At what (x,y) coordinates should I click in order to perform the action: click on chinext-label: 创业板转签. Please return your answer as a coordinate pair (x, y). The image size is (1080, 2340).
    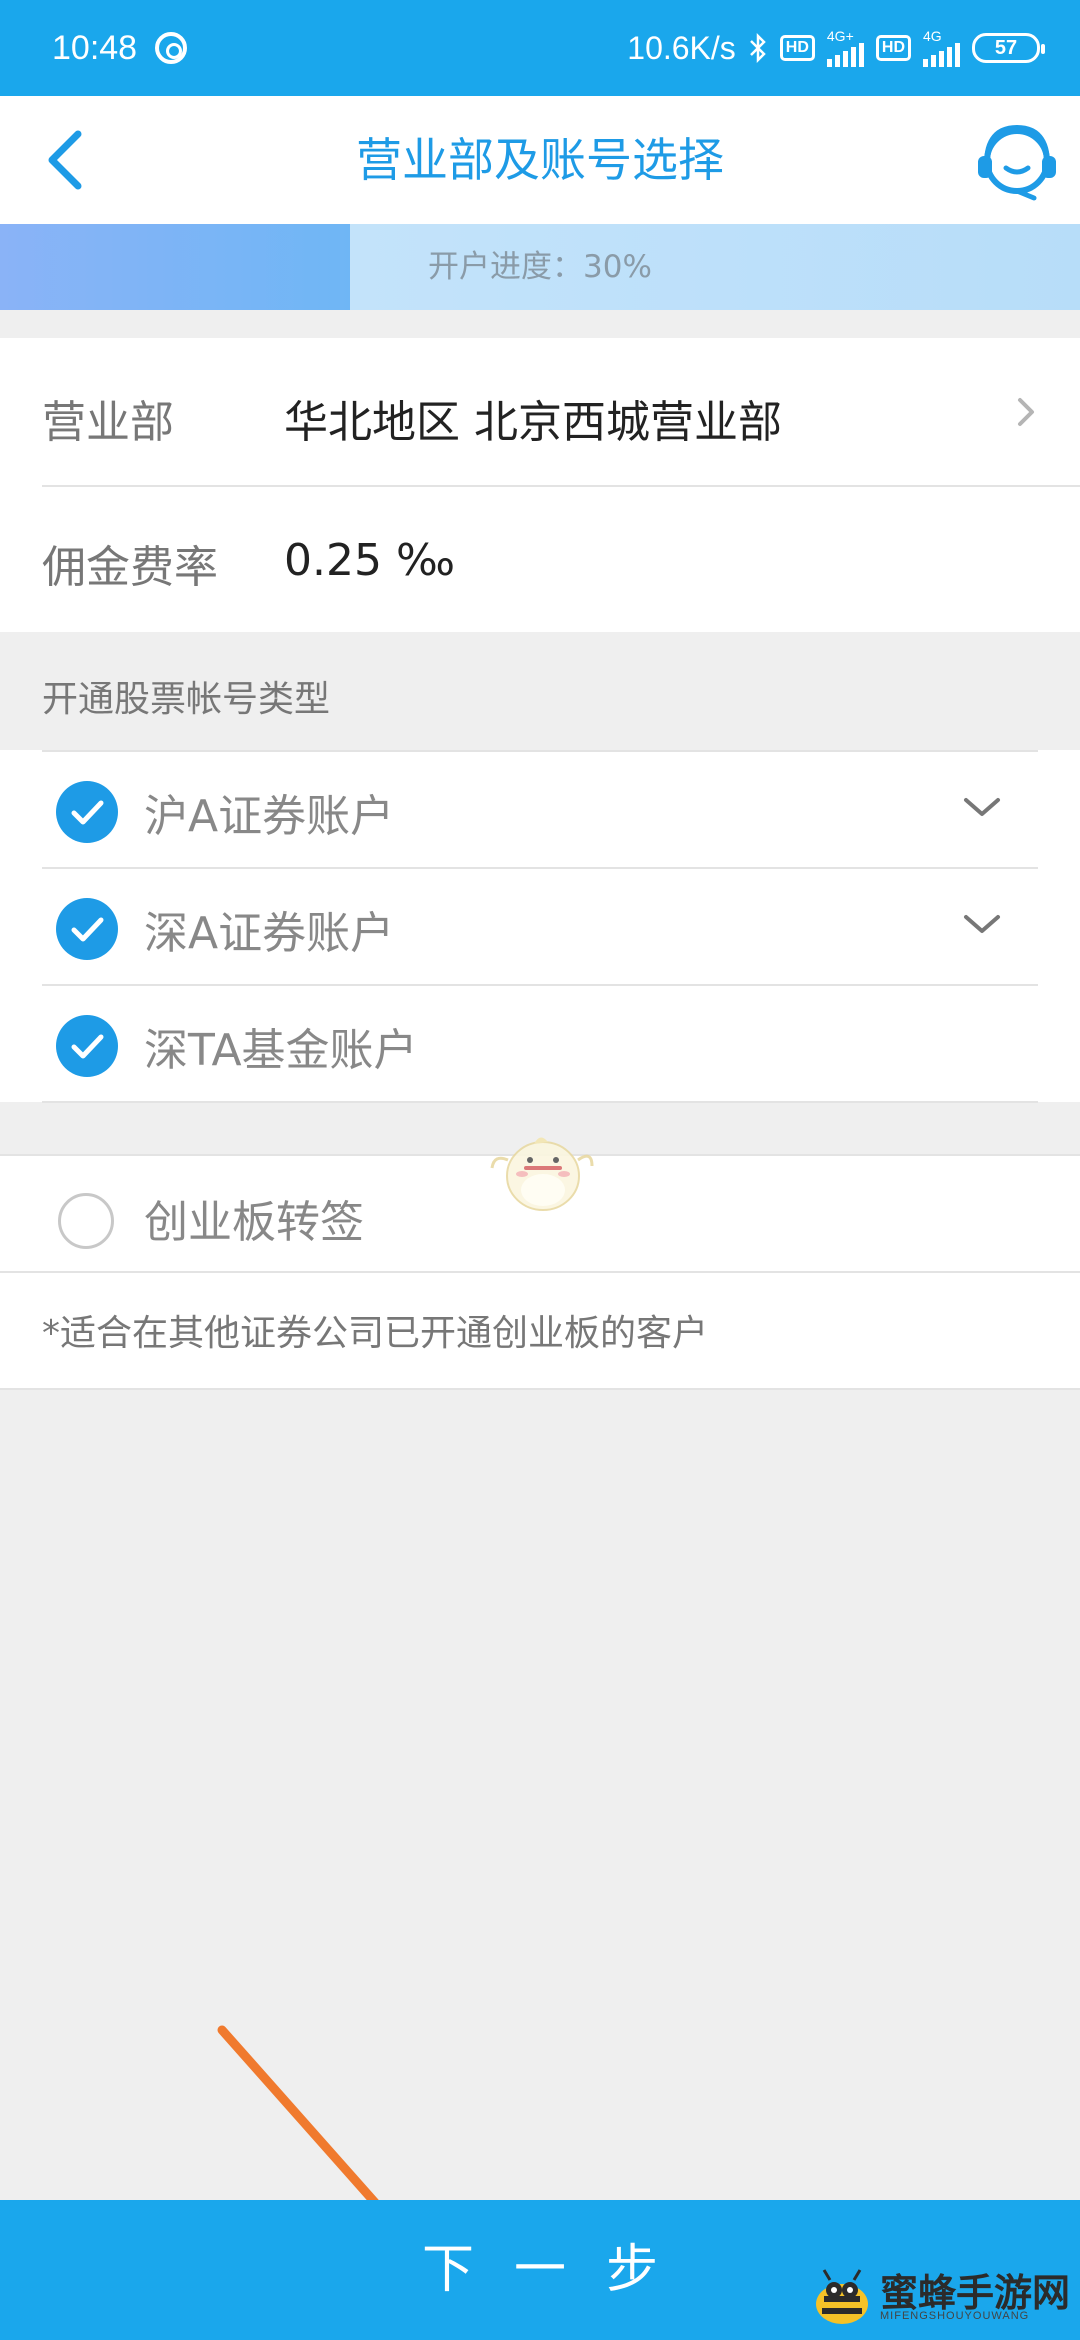
    Looking at the image, I should click on (254, 1222).